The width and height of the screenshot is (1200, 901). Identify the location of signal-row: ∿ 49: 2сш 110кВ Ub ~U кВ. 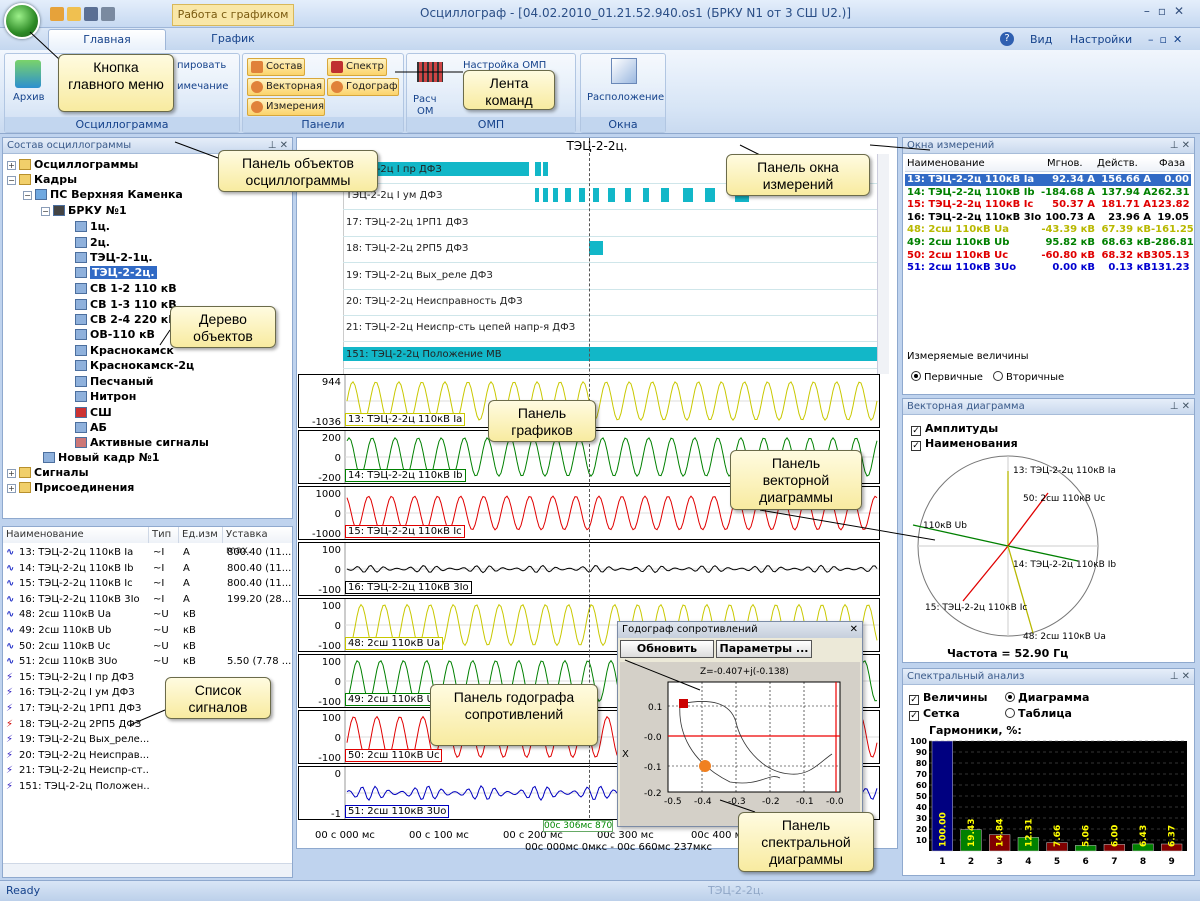
(147, 630).